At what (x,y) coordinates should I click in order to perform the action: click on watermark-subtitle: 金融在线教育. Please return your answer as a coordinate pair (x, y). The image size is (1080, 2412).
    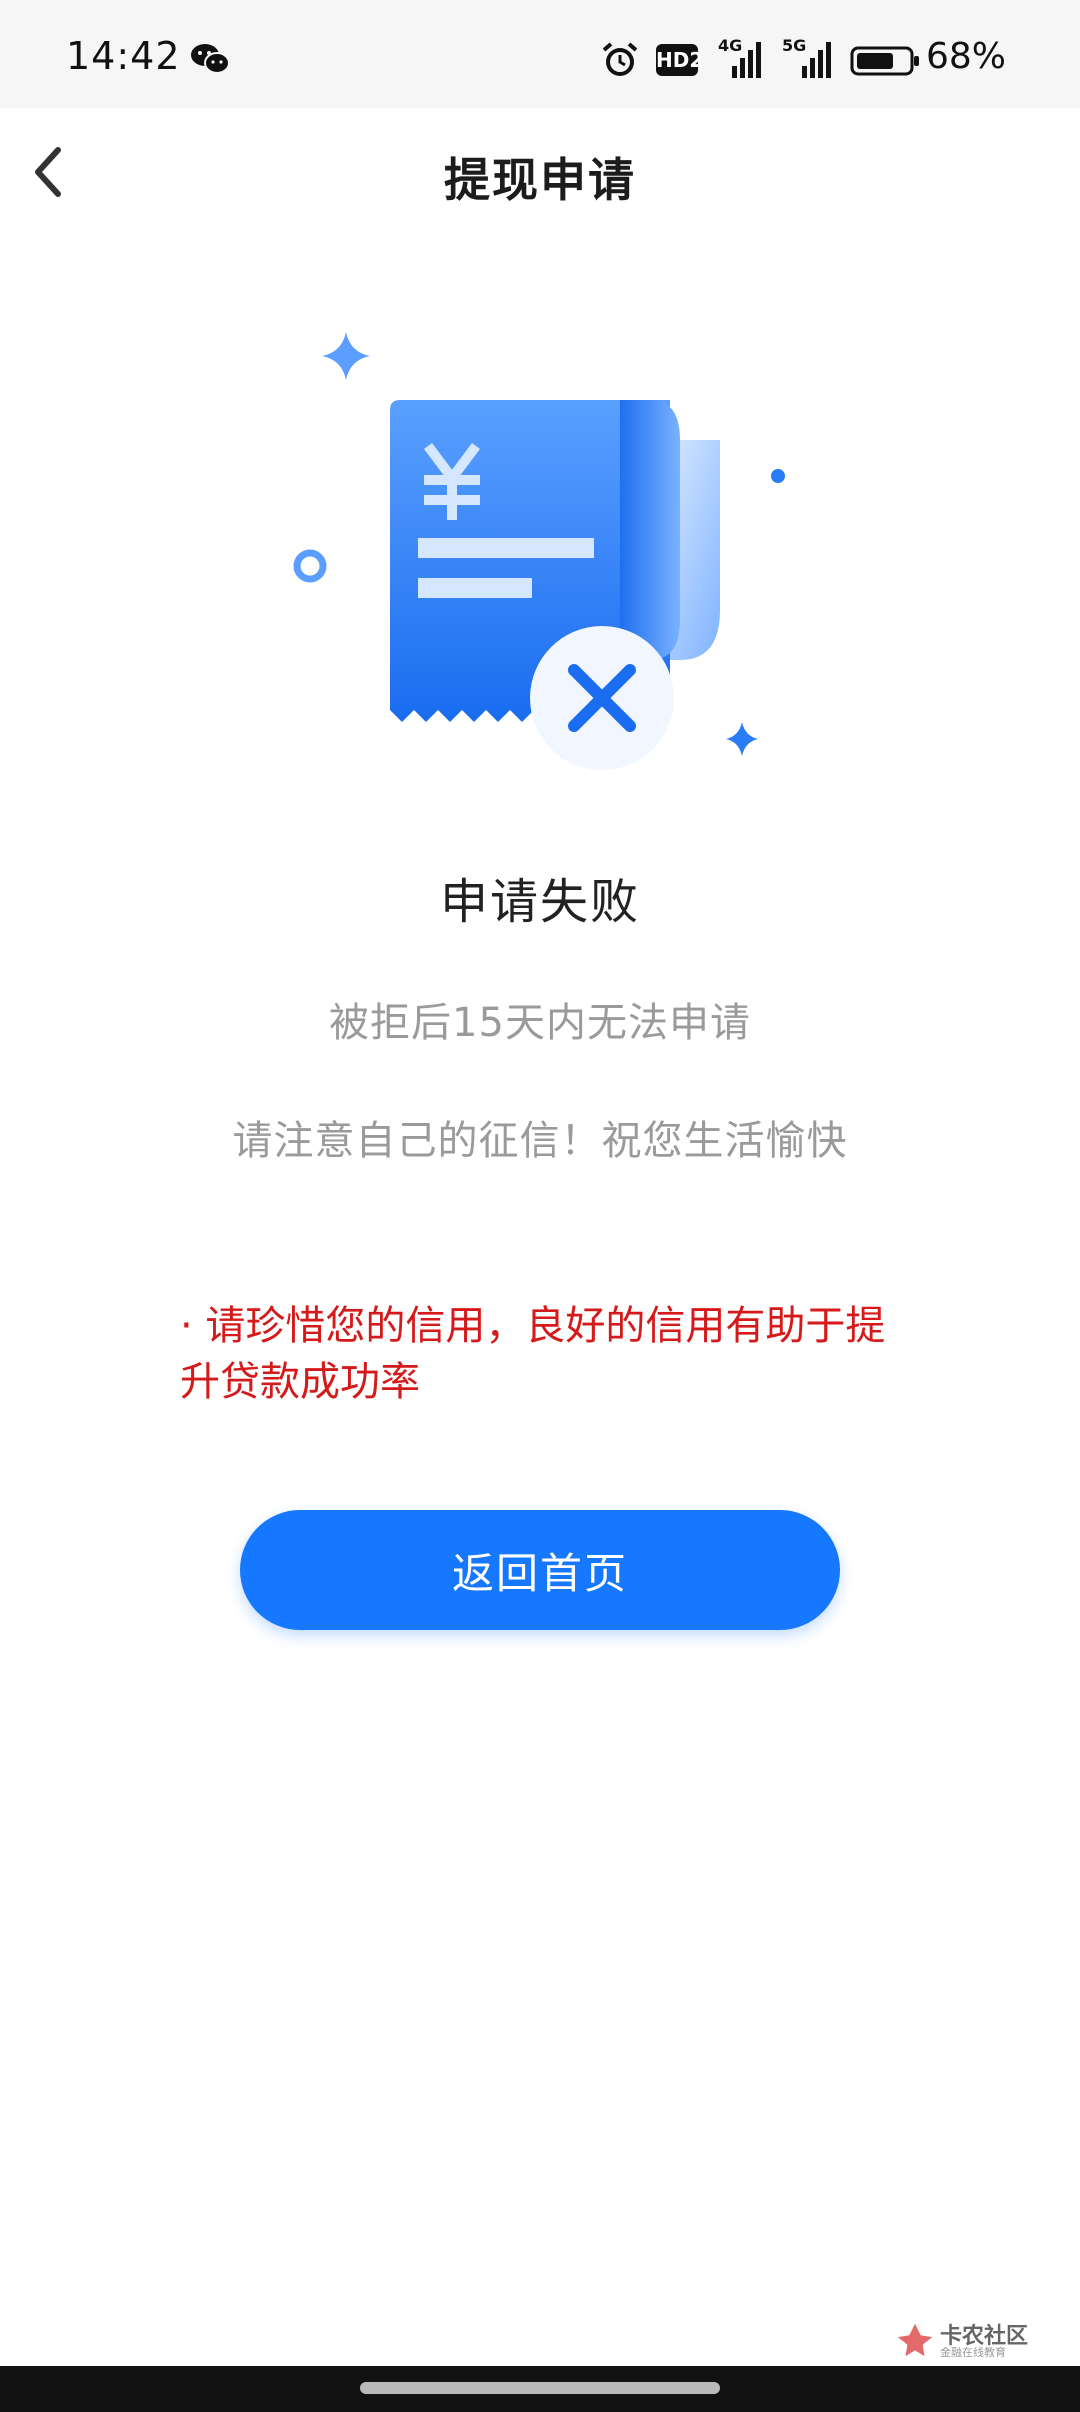
    Looking at the image, I should click on (973, 2352).